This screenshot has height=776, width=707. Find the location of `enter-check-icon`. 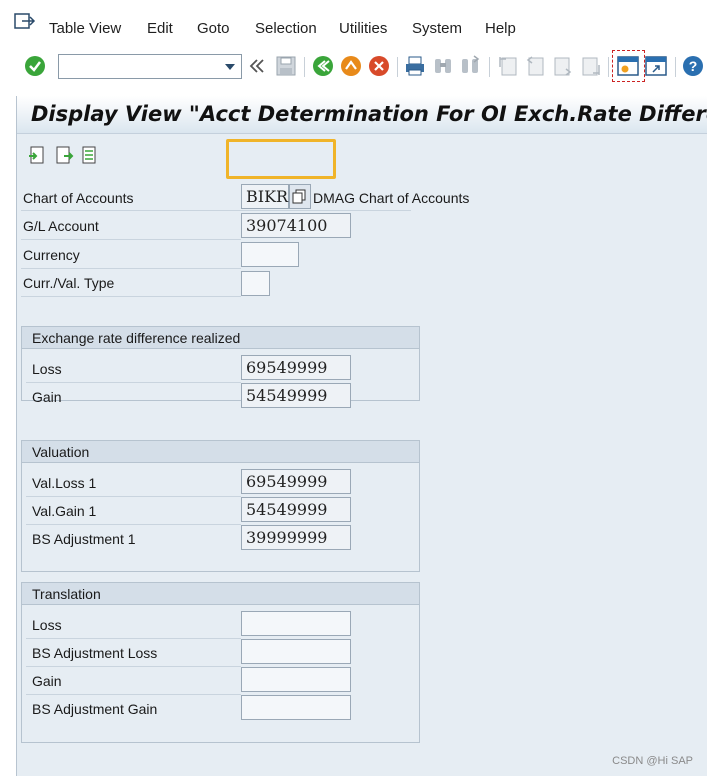

enter-check-icon is located at coordinates (35, 66).